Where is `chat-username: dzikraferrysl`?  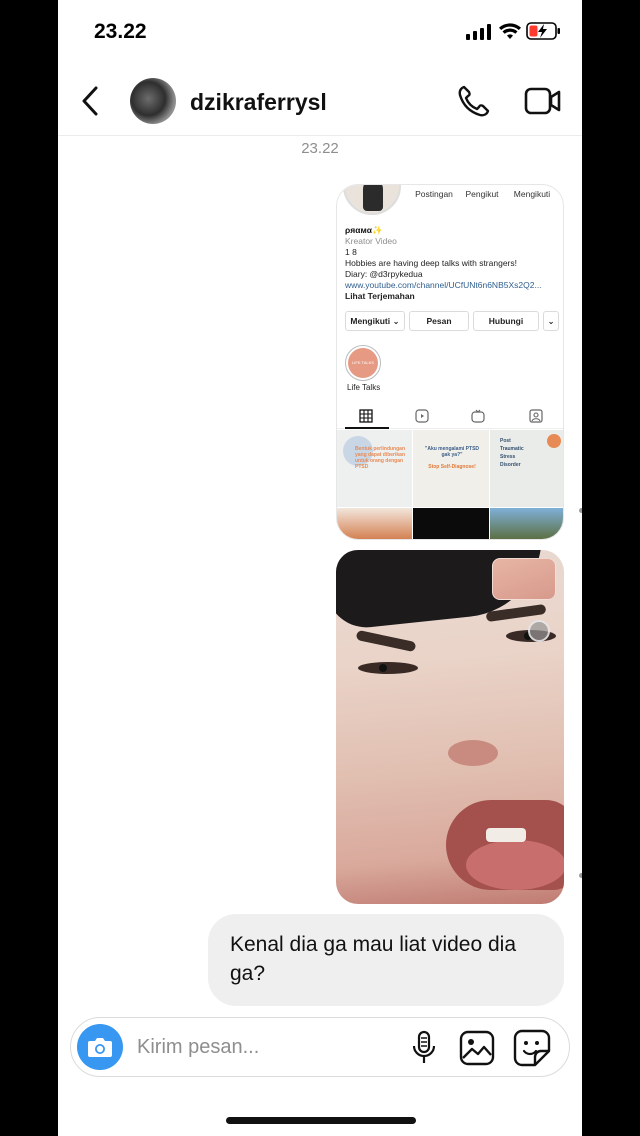 chat-username: dzikraferrysl is located at coordinates (258, 102).